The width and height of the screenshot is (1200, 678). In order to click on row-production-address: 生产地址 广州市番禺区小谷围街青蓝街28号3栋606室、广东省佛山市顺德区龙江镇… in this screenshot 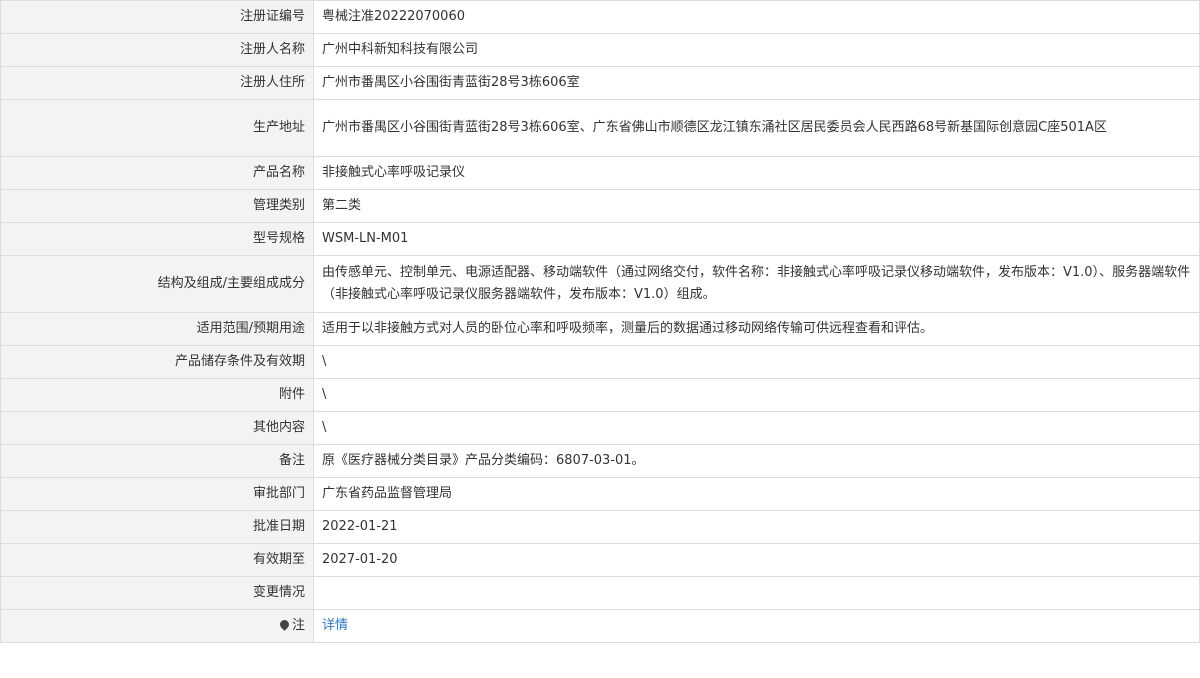, I will do `click(600, 128)`.